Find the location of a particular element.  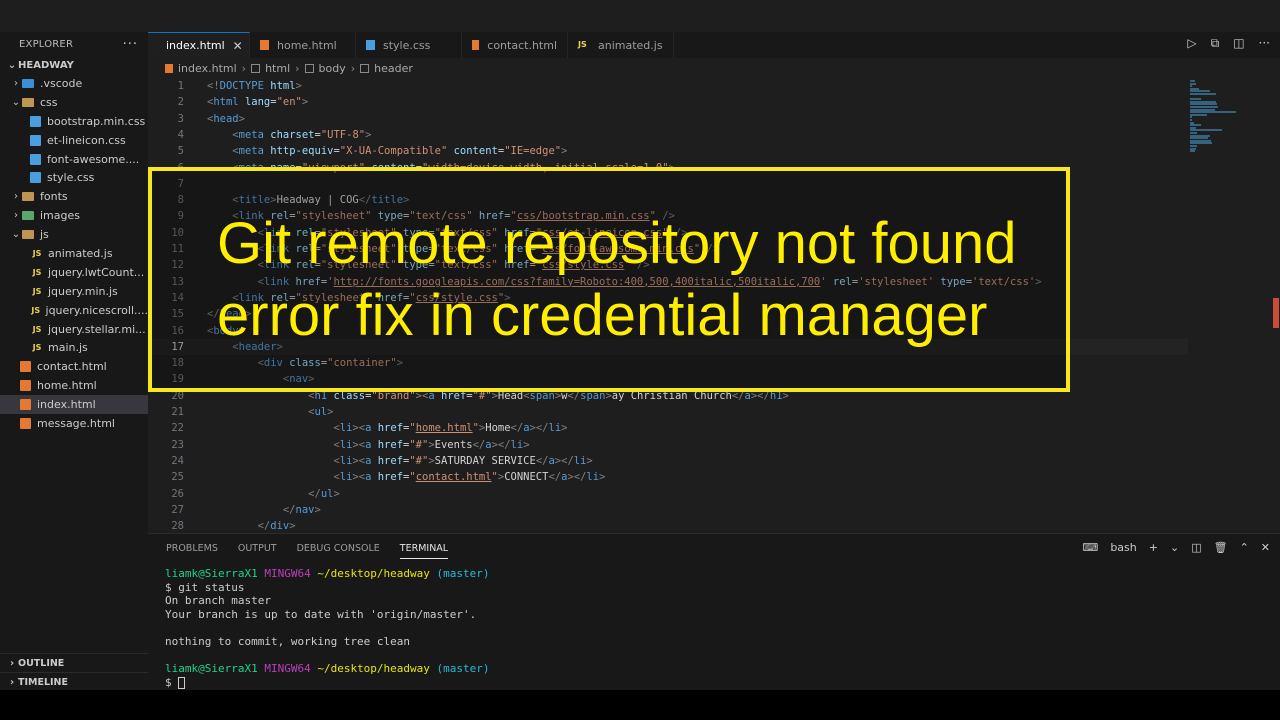

code-line: 21 <ul> is located at coordinates (668, 412).